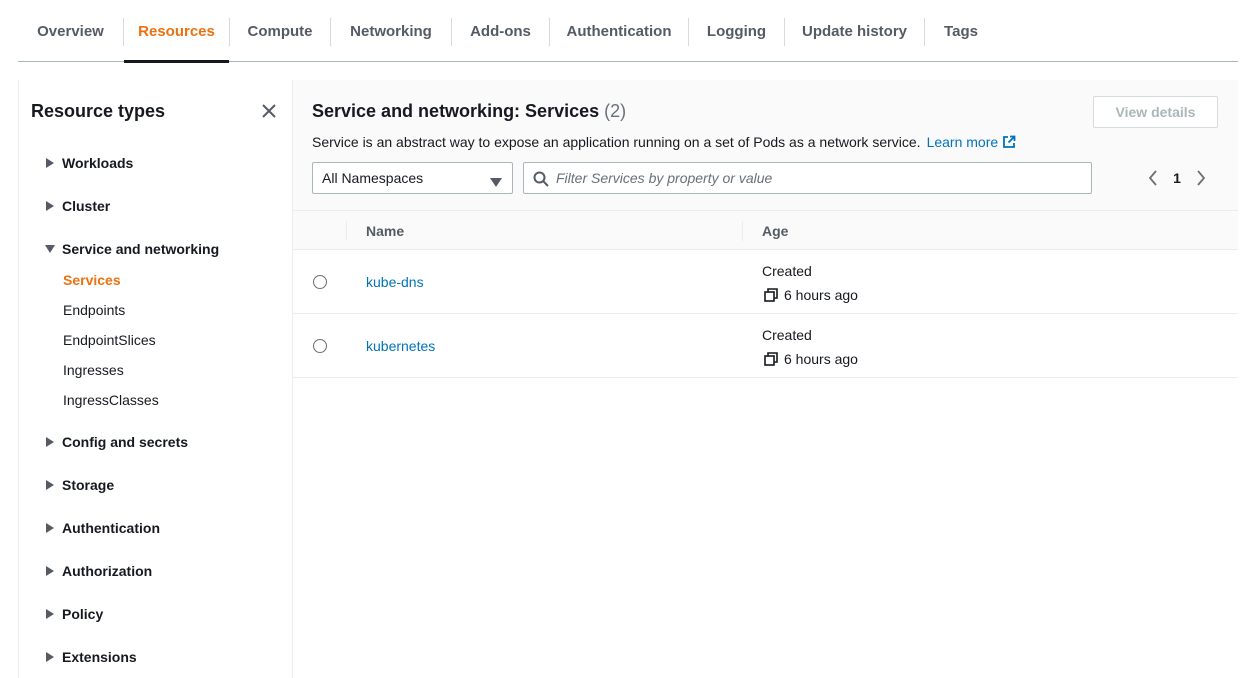 Image resolution: width=1244 pixels, height=678 pixels. I want to click on namespace-select-value: All Namespaces, so click(373, 178).